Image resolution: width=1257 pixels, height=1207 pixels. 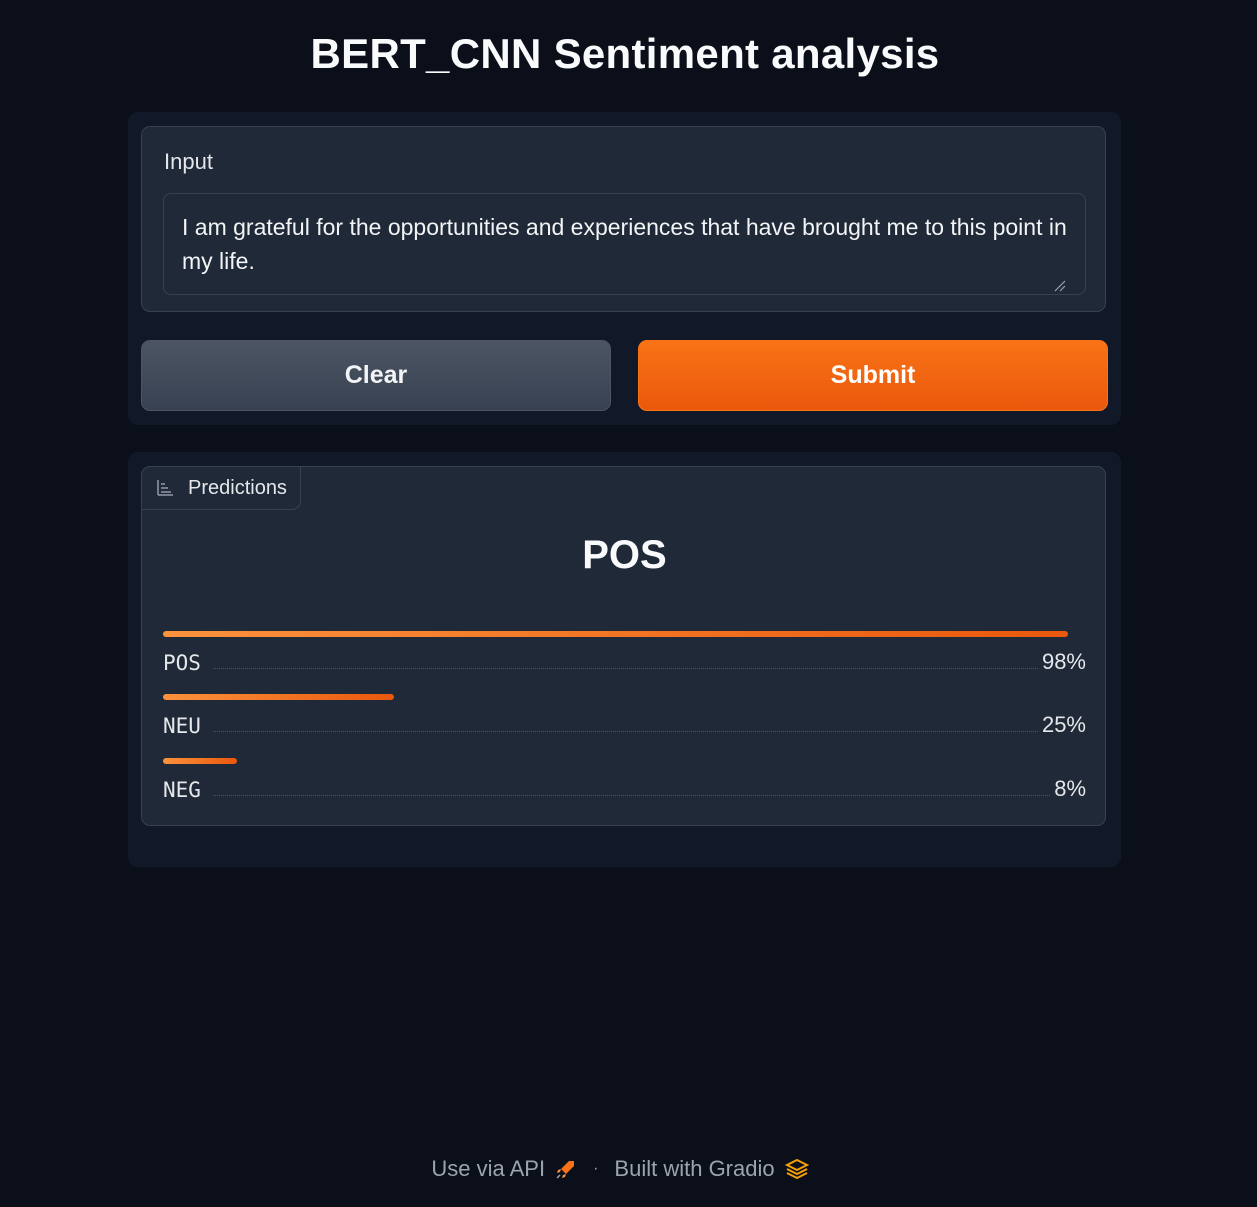 I want to click on rocket-icon, so click(x=565, y=1170).